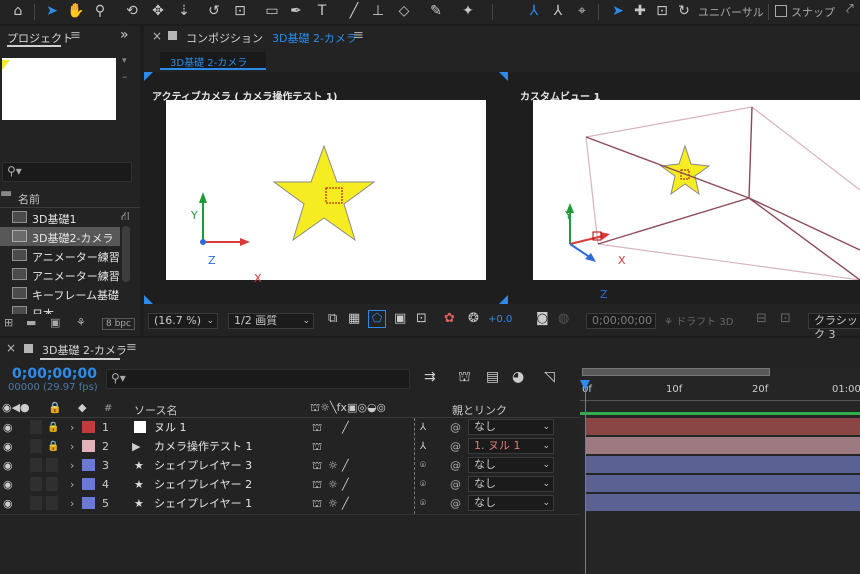 The image size is (860, 574). What do you see at coordinates (203, 484) in the screenshot?
I see `layer-name: シェイプレイヤー 2` at bounding box center [203, 484].